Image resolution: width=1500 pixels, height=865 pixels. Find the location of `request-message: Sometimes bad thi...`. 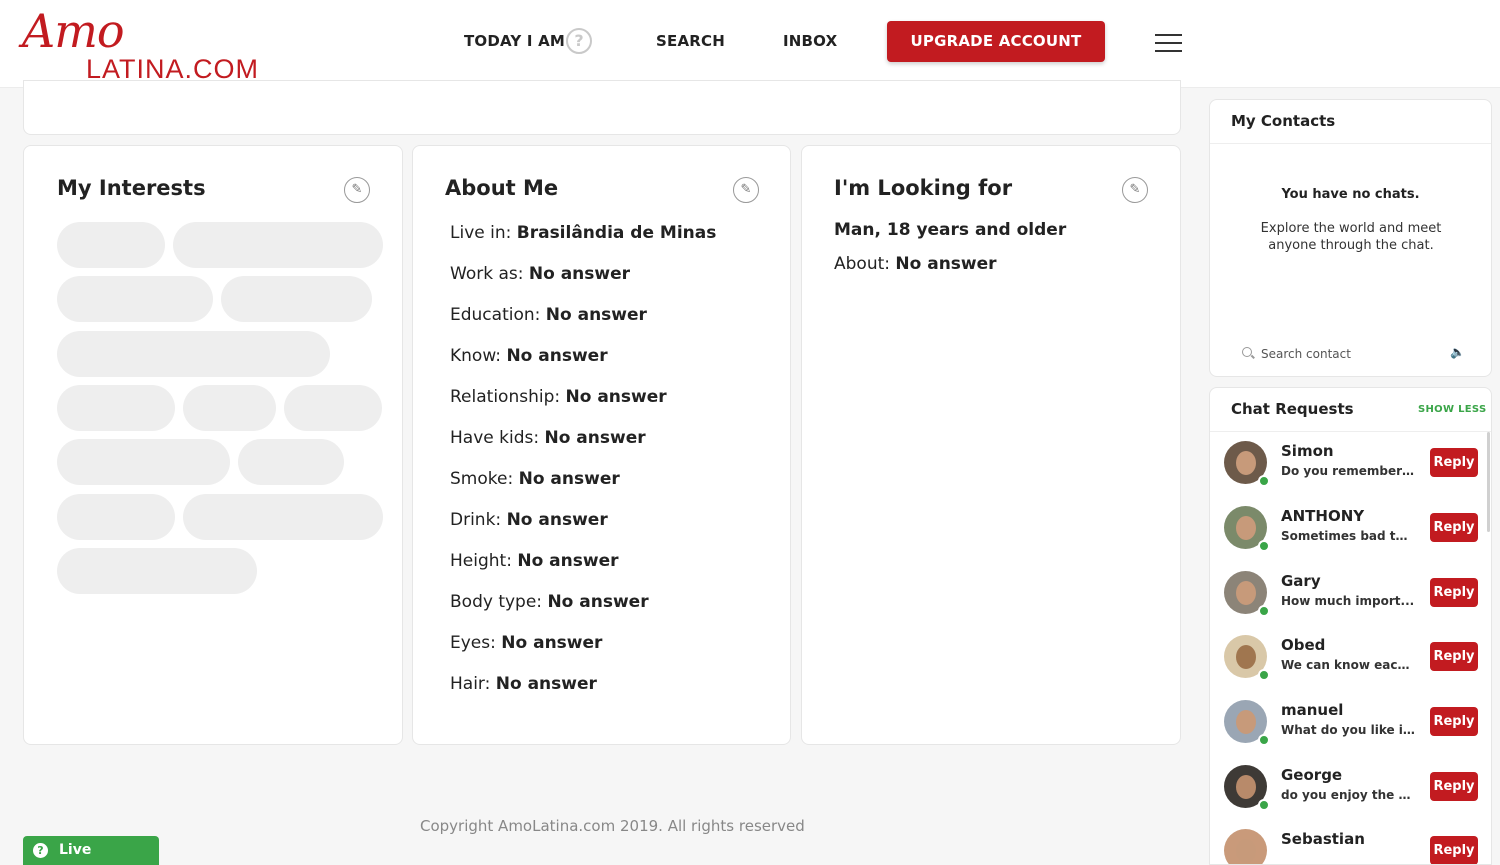

request-message: Sometimes bad thi... is located at coordinates (1348, 536).